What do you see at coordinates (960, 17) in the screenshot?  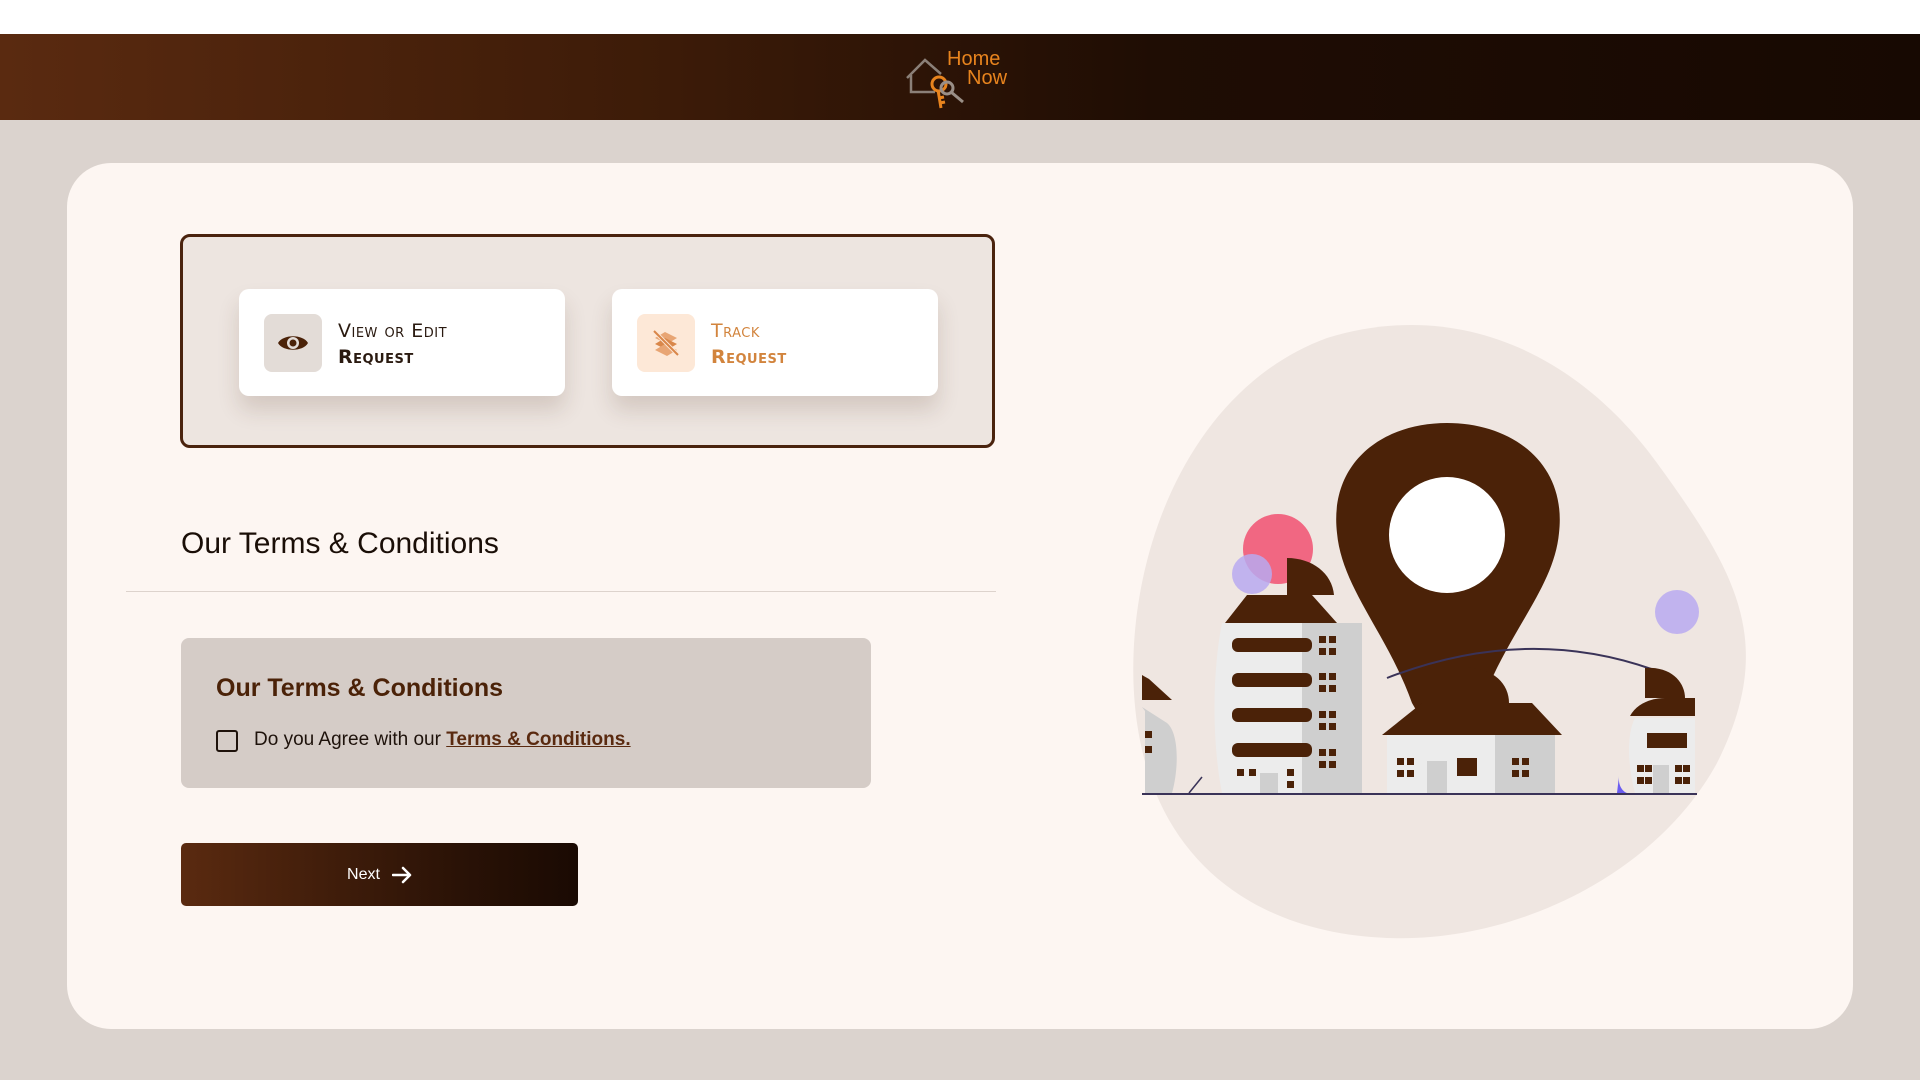 I see `top-white-strip` at bounding box center [960, 17].